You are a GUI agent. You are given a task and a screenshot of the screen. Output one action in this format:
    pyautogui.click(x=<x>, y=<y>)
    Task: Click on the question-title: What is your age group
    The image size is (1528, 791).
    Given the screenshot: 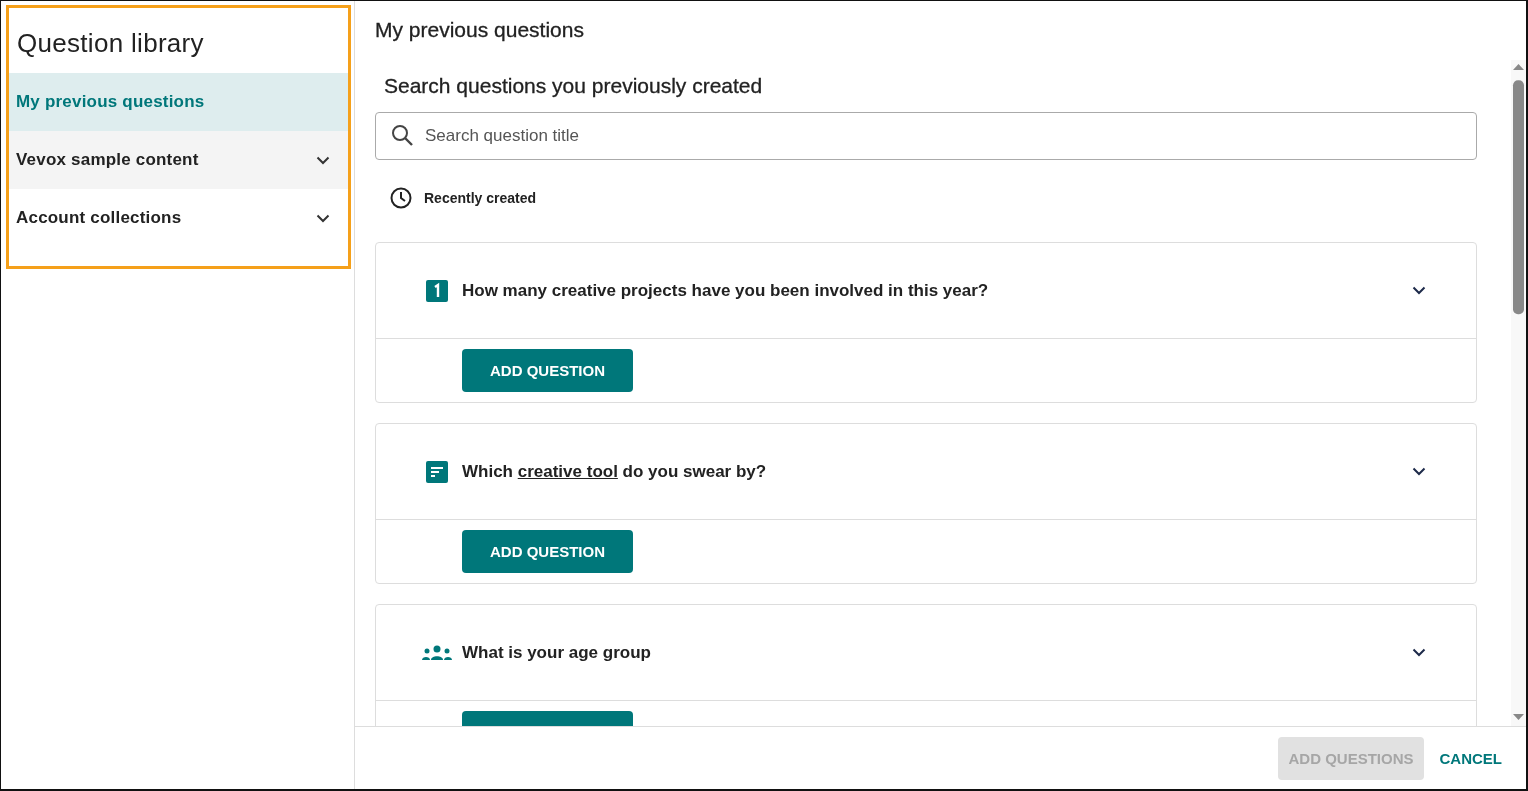 What is the action you would take?
    pyautogui.click(x=557, y=652)
    